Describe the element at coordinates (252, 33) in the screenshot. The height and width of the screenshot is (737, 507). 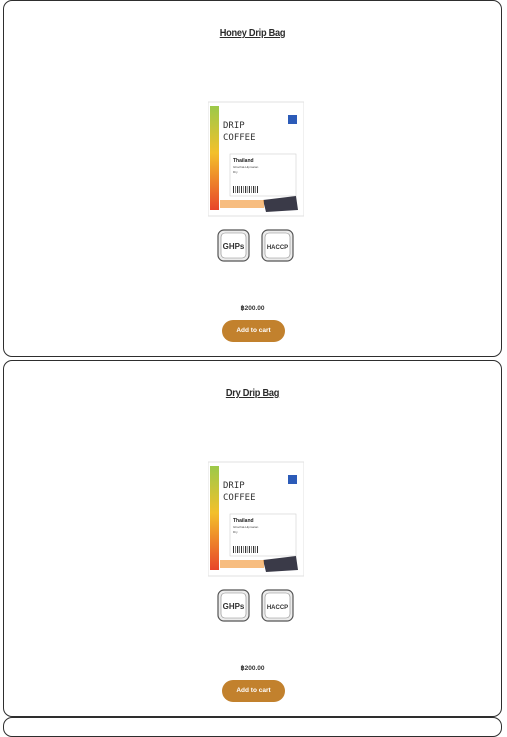
I see `product-title: Honey Drip Bag` at that location.